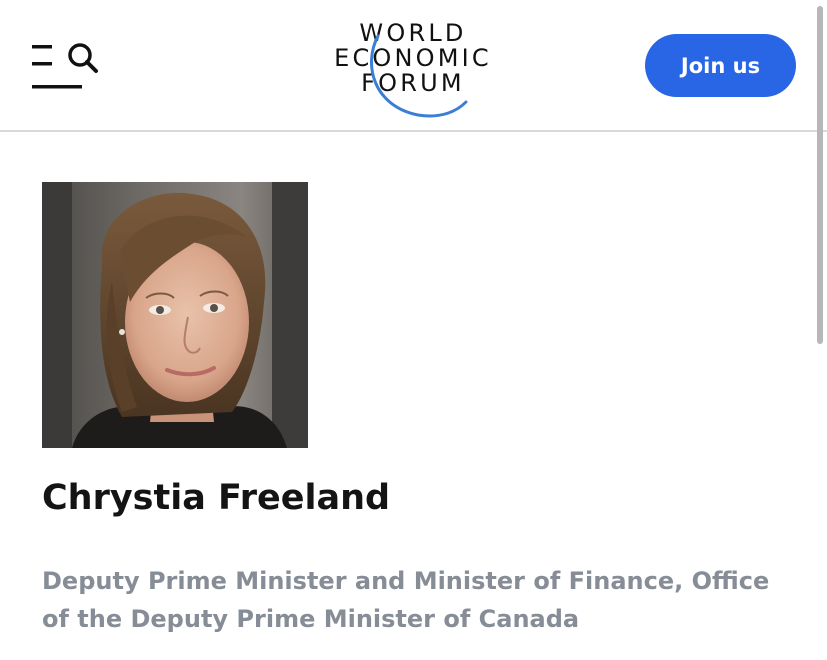  I want to click on person-name: Chrystia Freeland, so click(216, 498).